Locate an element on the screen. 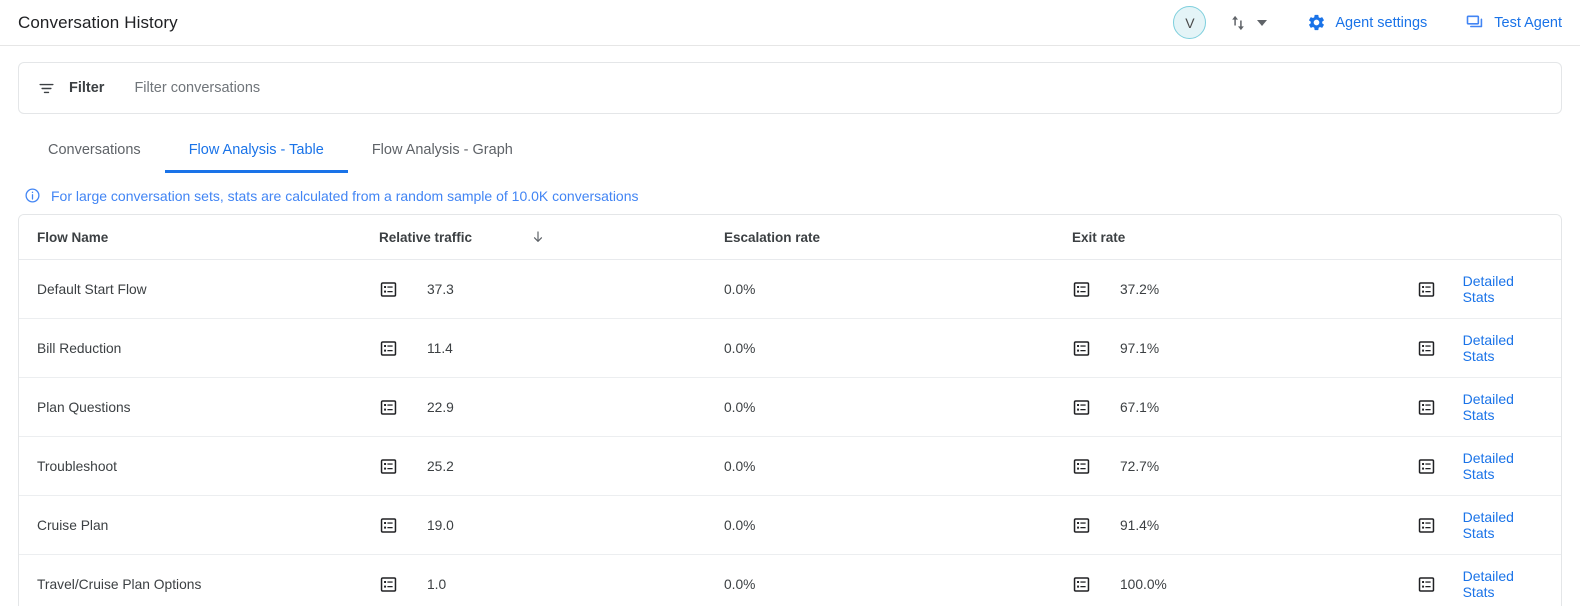 The width and height of the screenshot is (1580, 606). filter-input is located at coordinates (392, 88).